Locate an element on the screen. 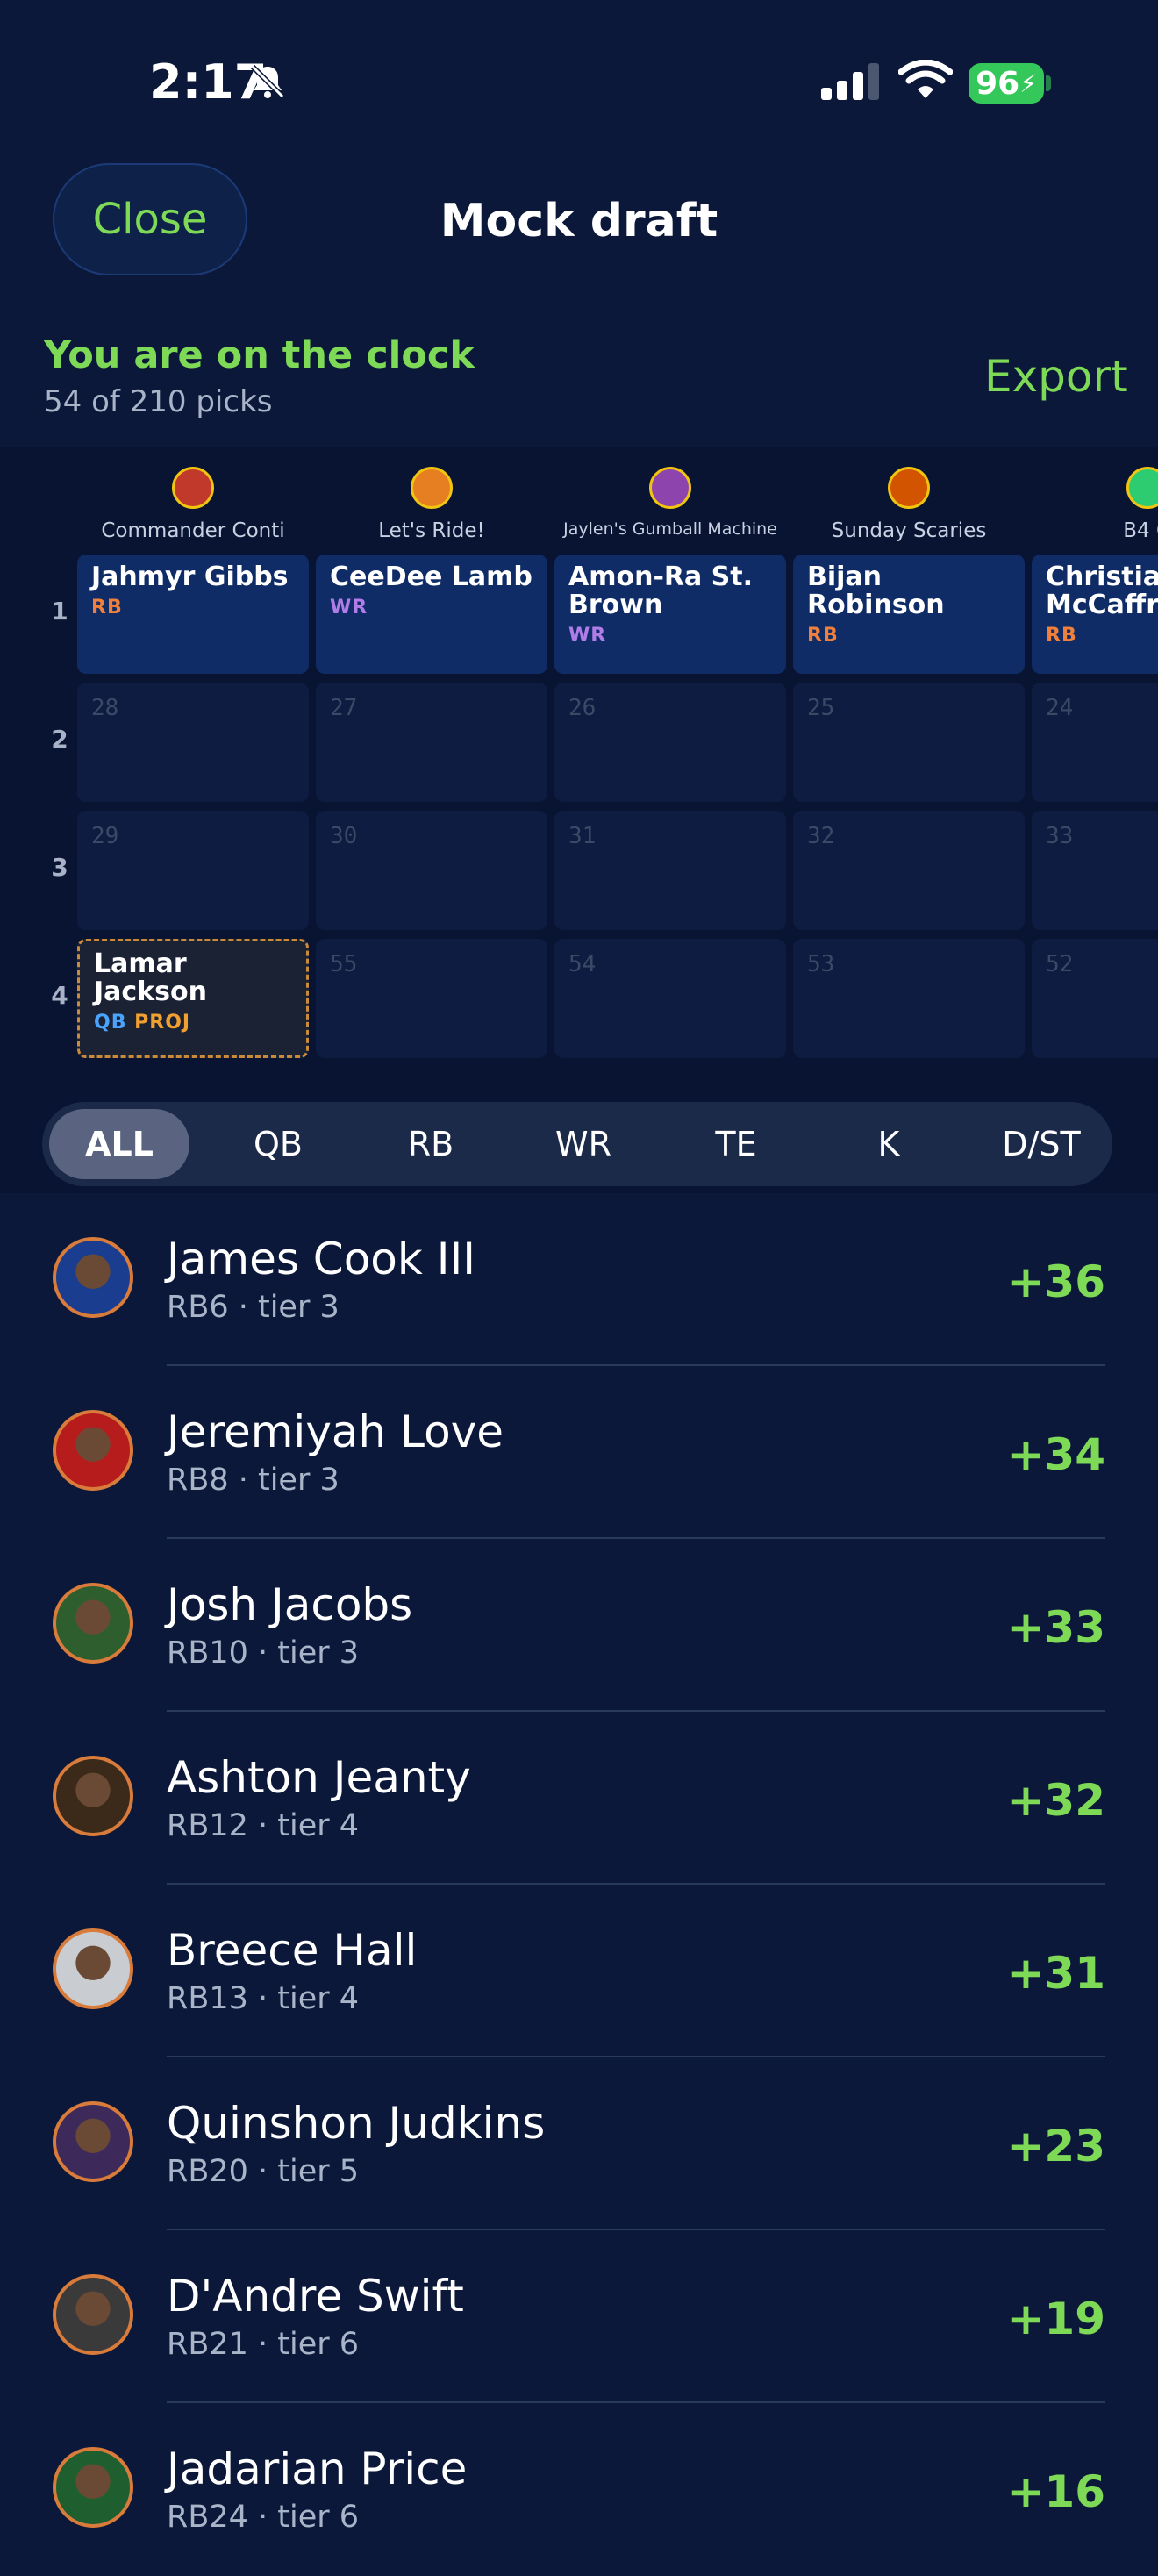 This screenshot has width=1158, height=2576. drafted-player-name: CeeDee Lamb WR is located at coordinates (435, 592).